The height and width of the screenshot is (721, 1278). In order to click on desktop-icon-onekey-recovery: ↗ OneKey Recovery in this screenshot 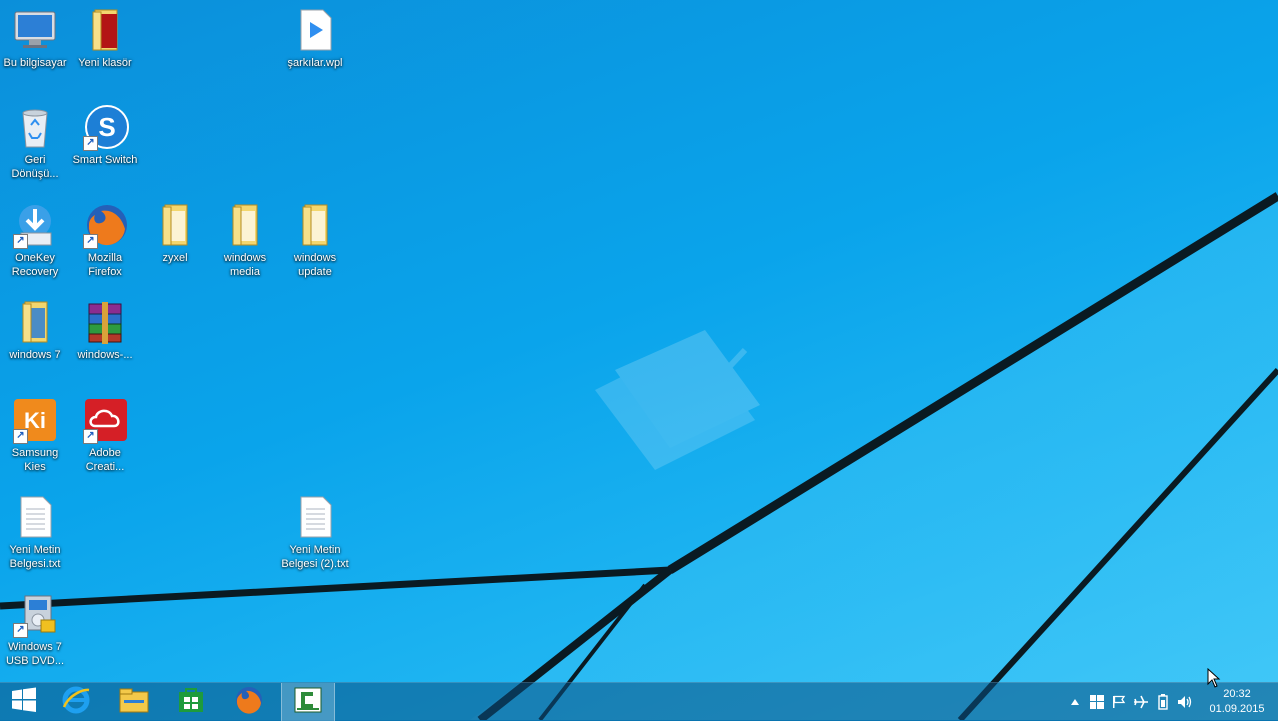, I will do `click(35, 239)`.